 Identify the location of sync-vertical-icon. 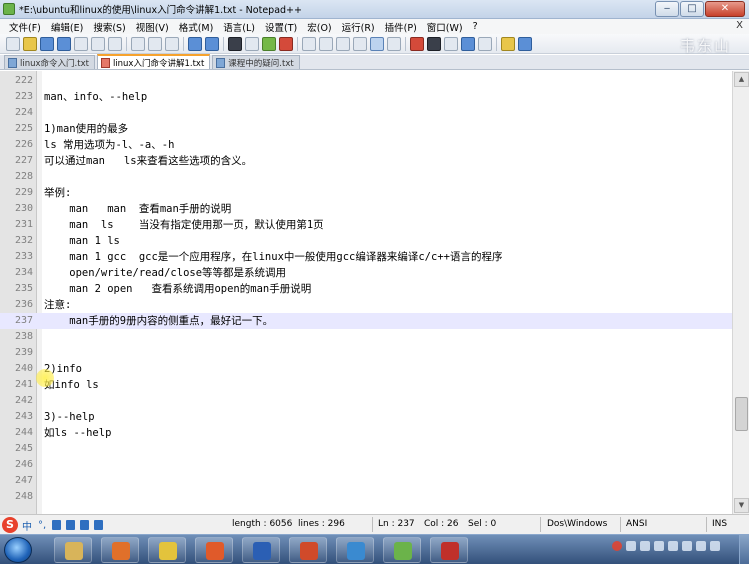
(309, 43).